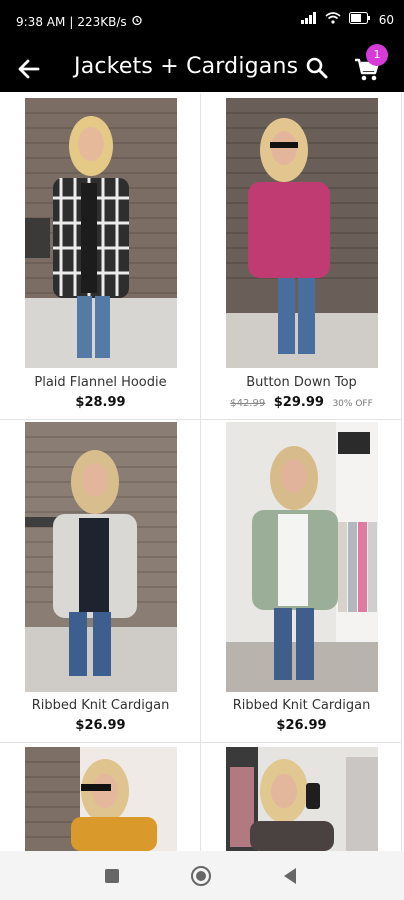  What do you see at coordinates (137, 21) in the screenshot?
I see `alarm-icon` at bounding box center [137, 21].